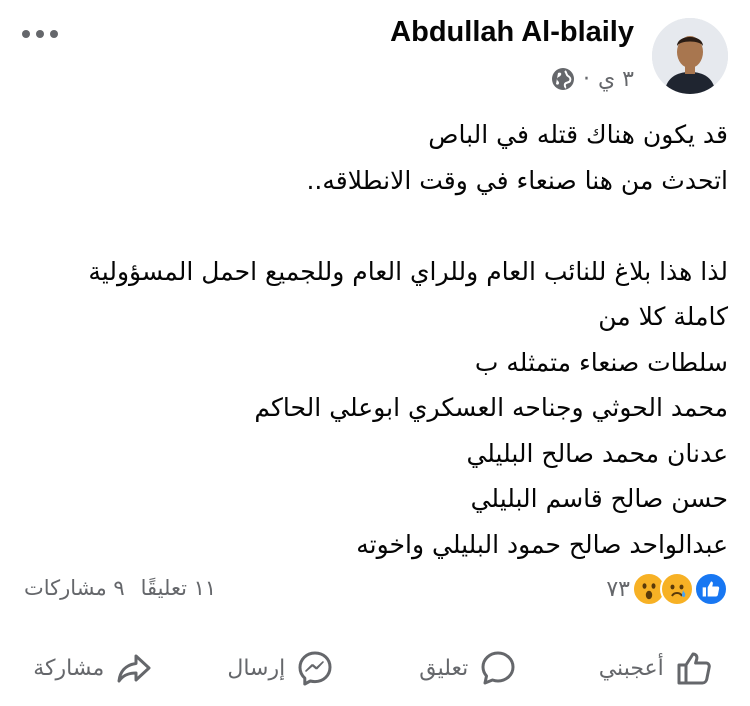 This screenshot has width=750, height=706. Describe the element at coordinates (491, 407) in the screenshot. I see `post-line: محمد الحوثي وجناحه العسكري ابوعلي الحاكم` at that location.